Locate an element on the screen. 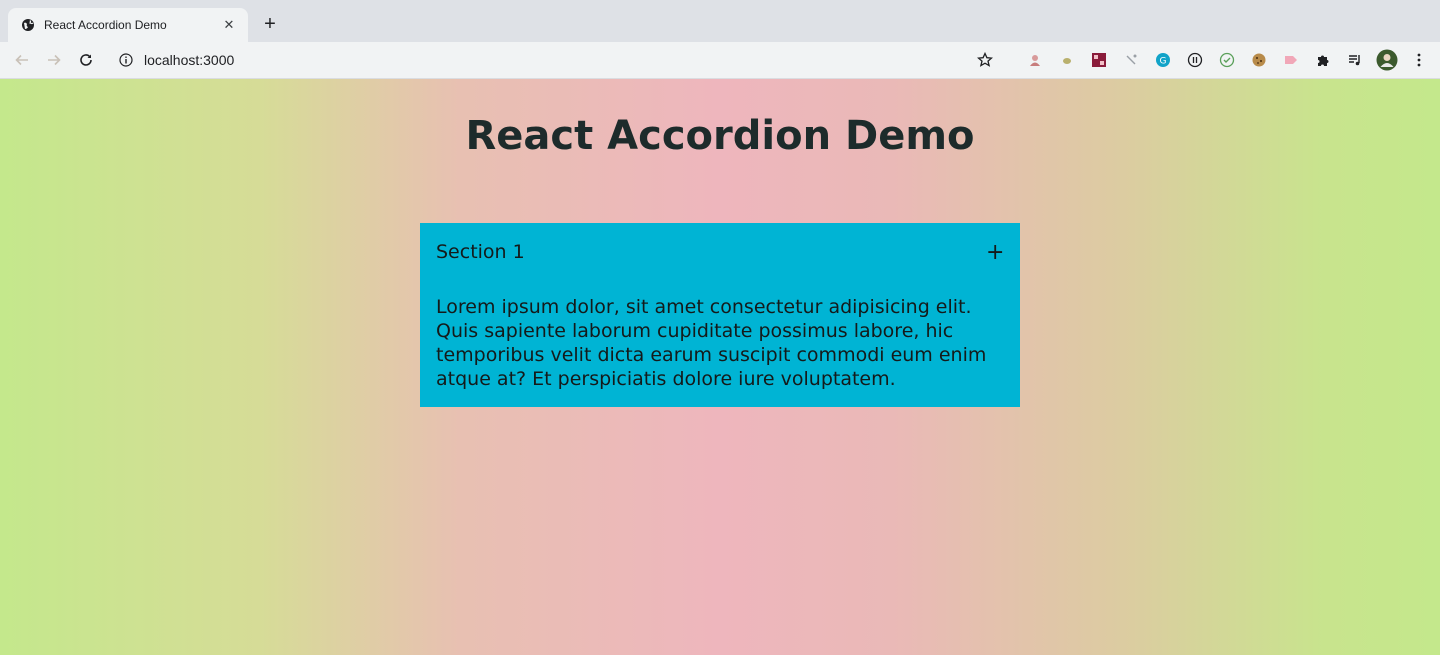 This screenshot has height=655, width=1440. browser-tab: React Accordion Demo ✕ is located at coordinates (128, 25).